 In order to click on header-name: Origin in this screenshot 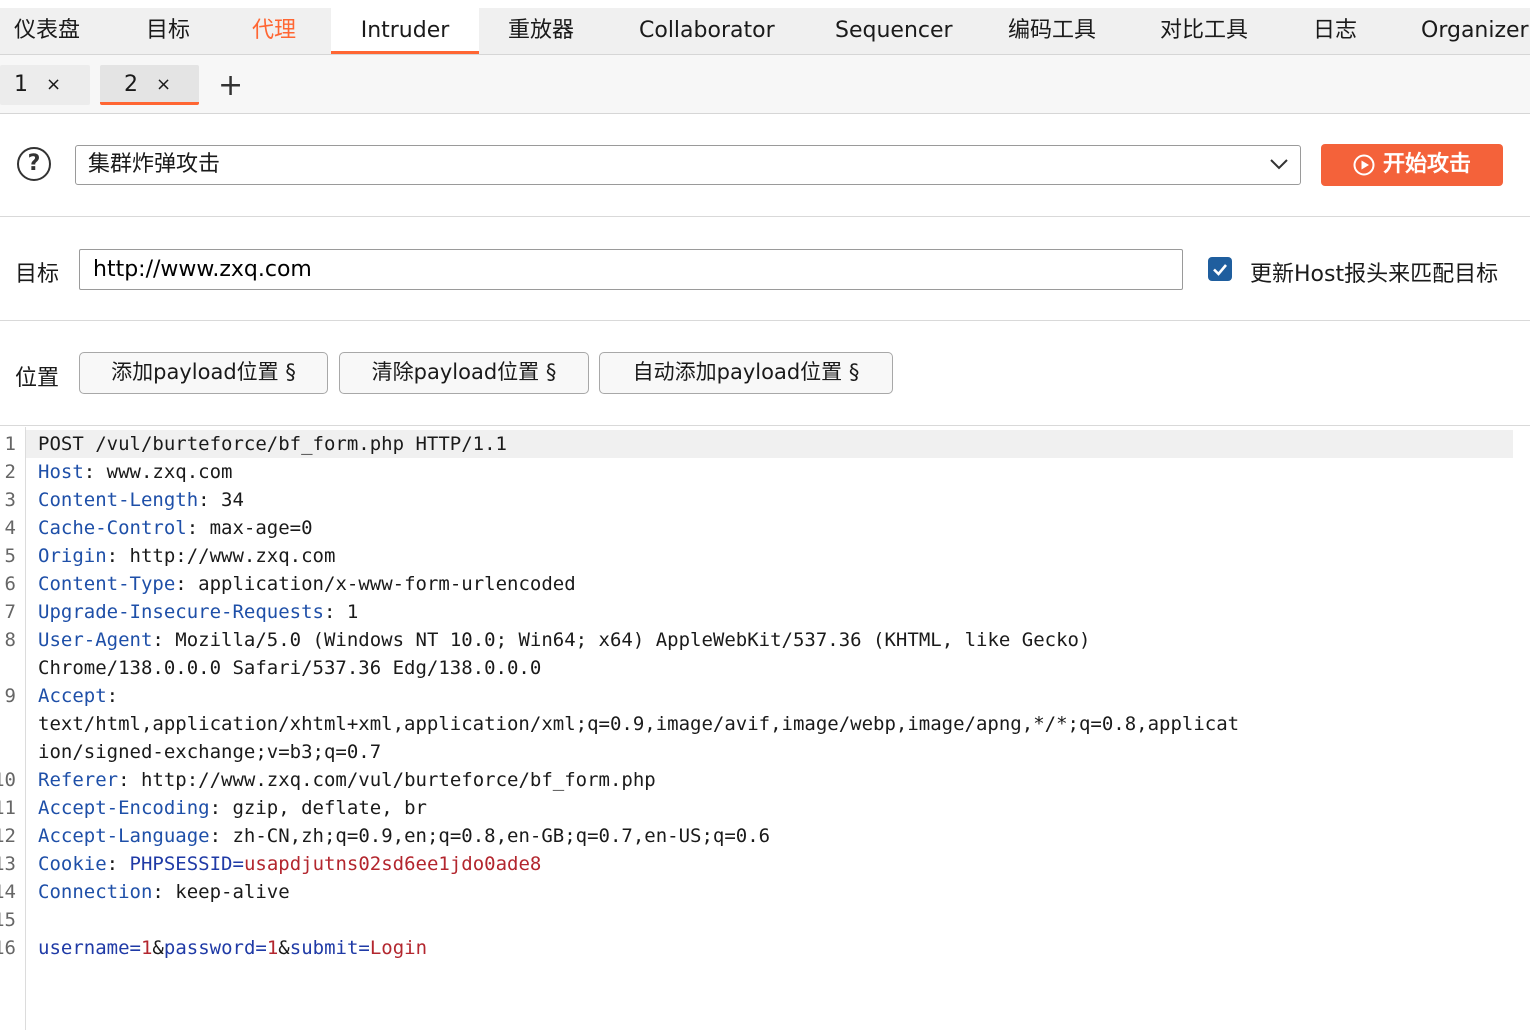, I will do `click(72, 556)`.